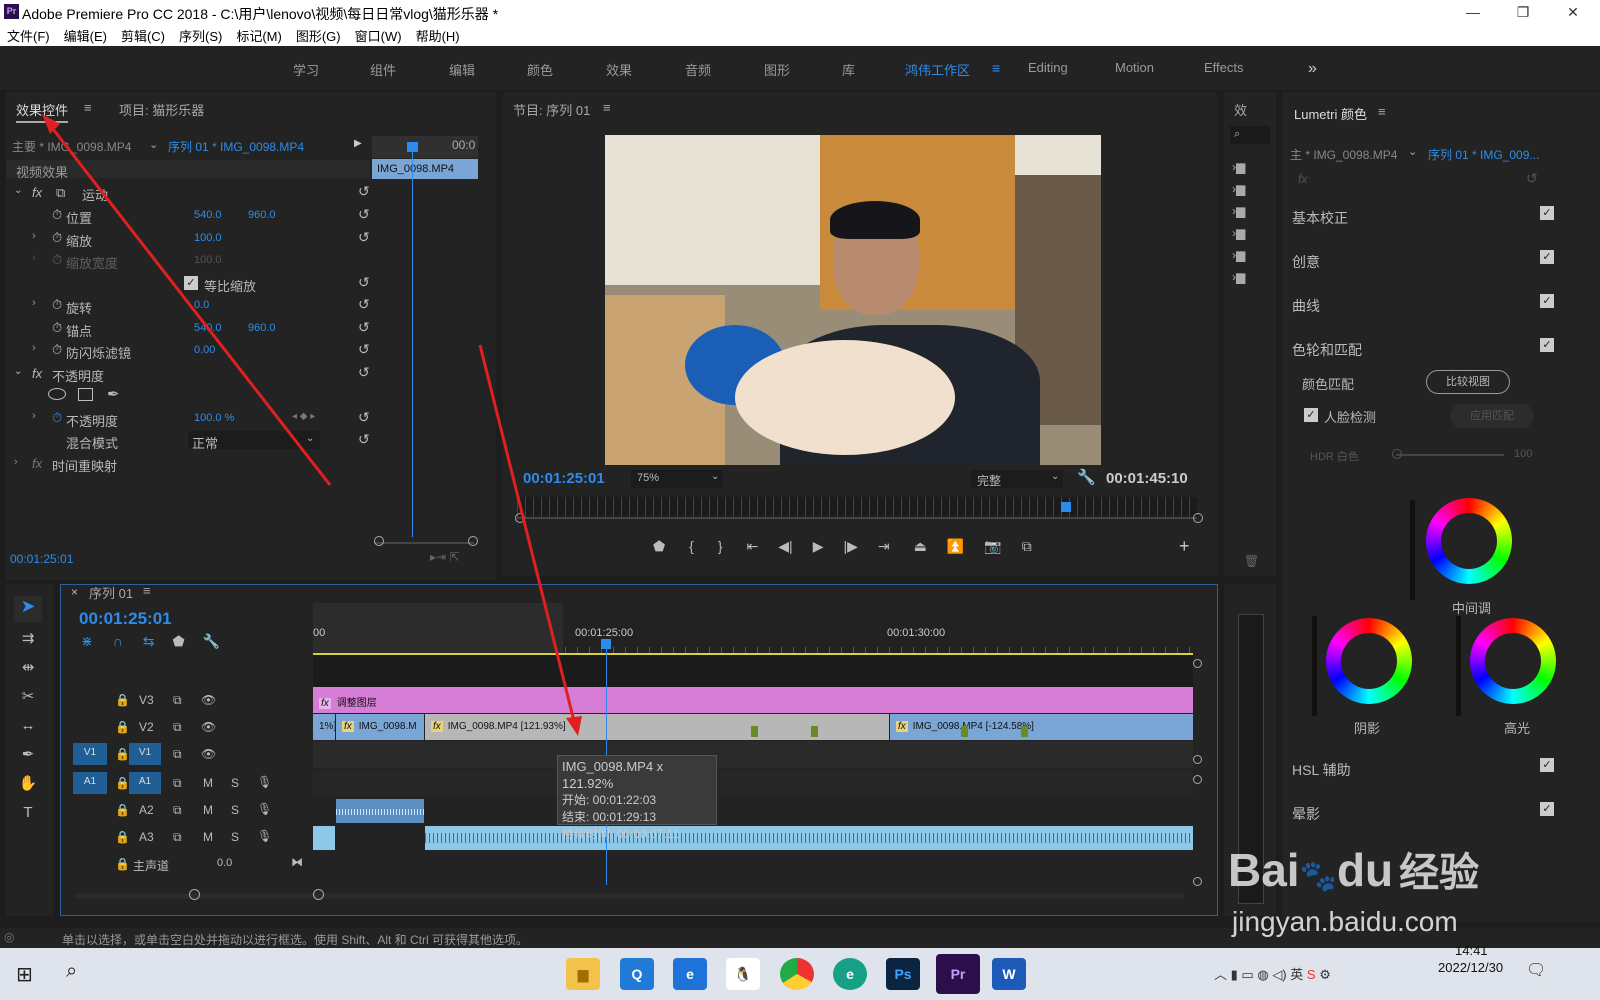  I want to click on clip-v2-d: fx IMG_0098.MP4 [-124.58%], so click(1041, 727).